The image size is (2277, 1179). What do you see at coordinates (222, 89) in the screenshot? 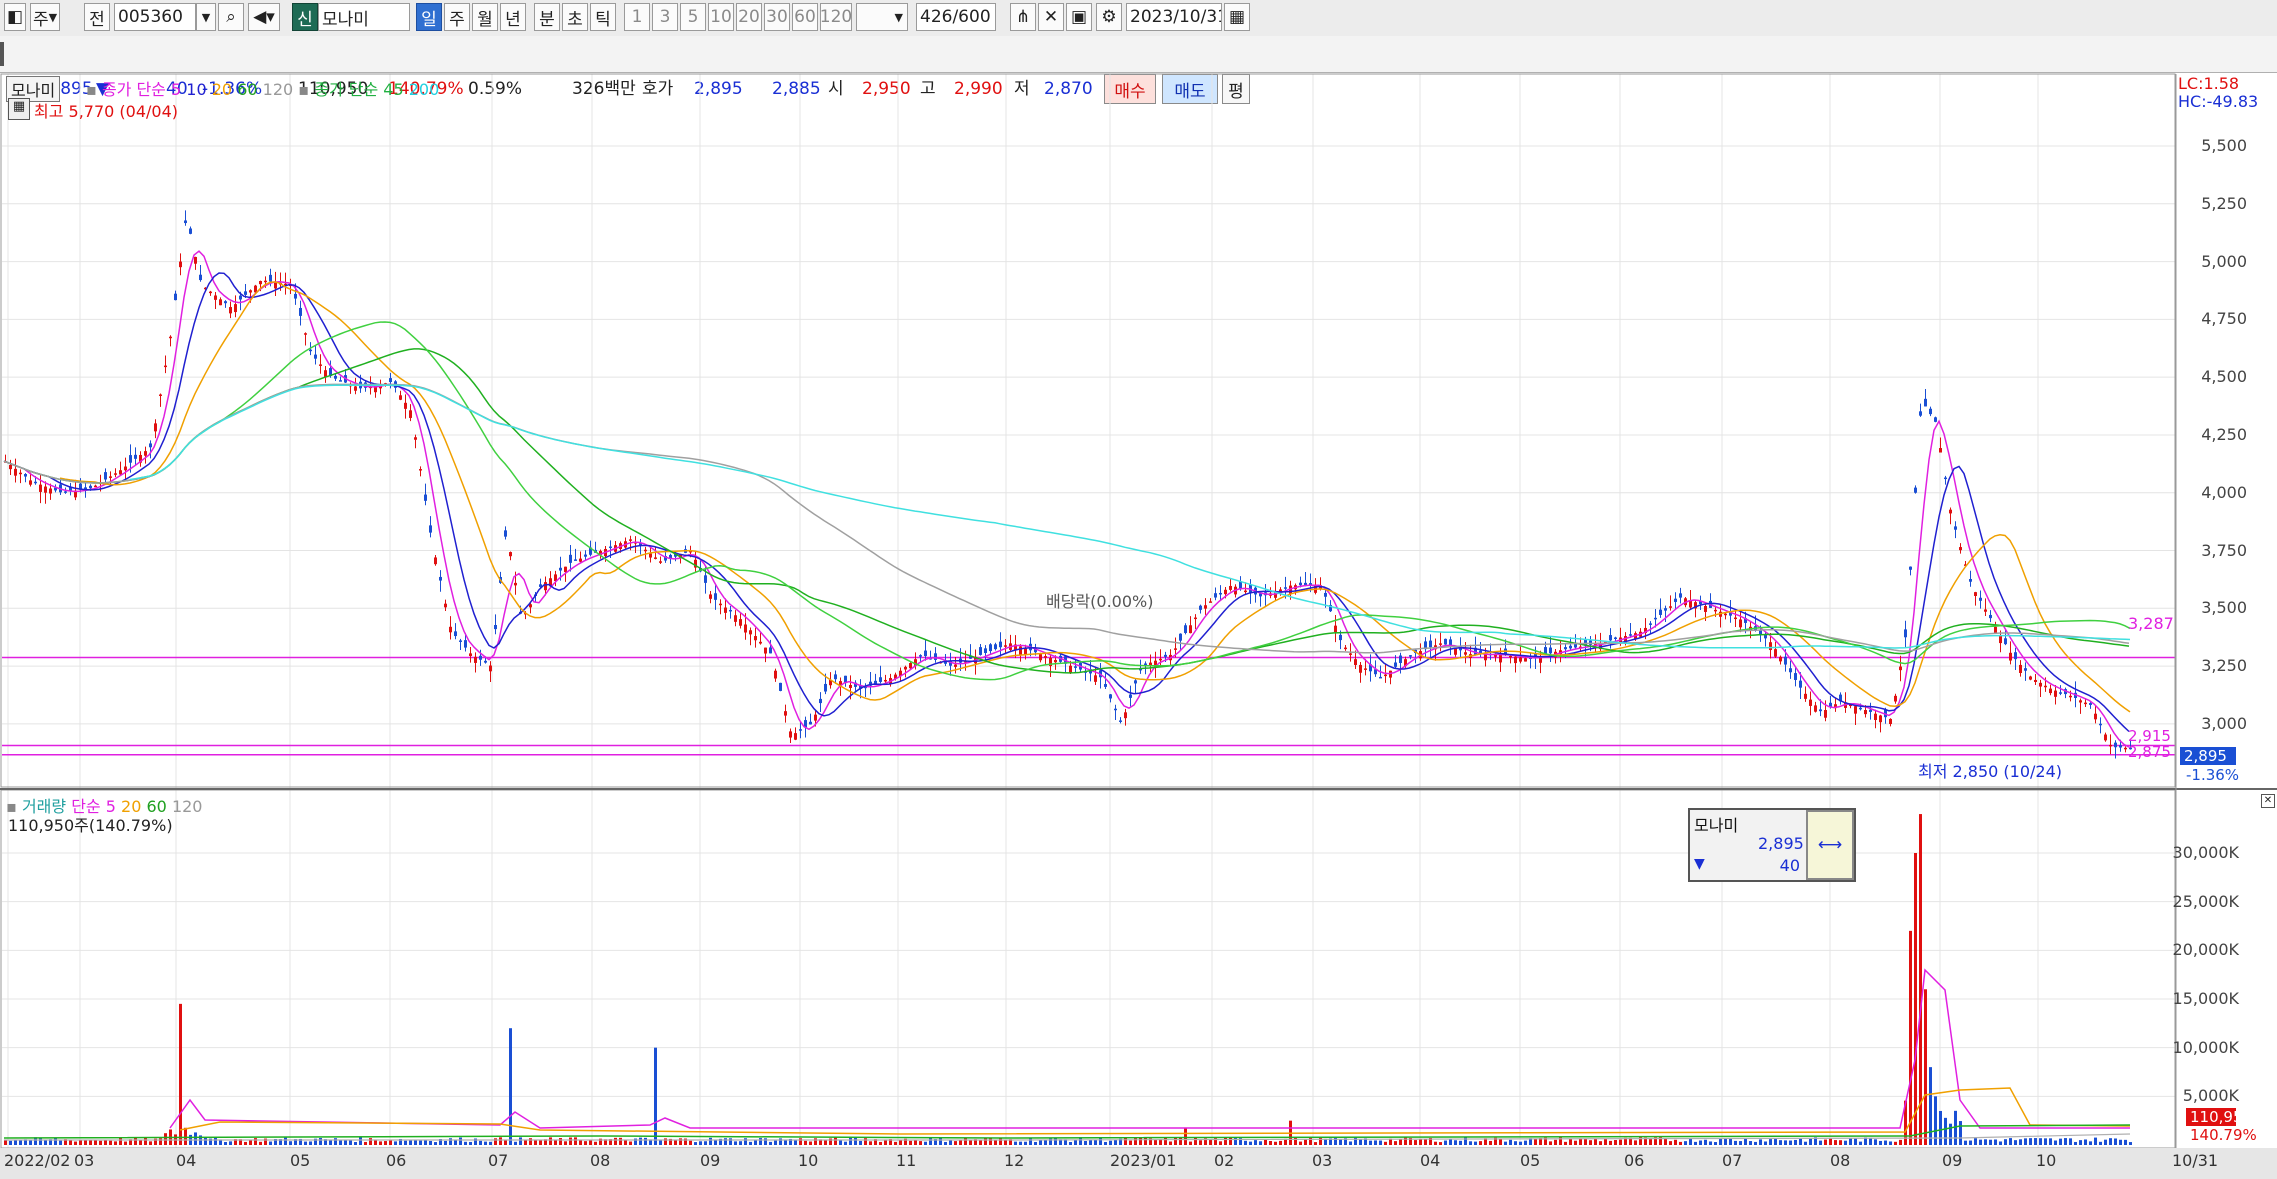
I see `ma-20: 20` at bounding box center [222, 89].